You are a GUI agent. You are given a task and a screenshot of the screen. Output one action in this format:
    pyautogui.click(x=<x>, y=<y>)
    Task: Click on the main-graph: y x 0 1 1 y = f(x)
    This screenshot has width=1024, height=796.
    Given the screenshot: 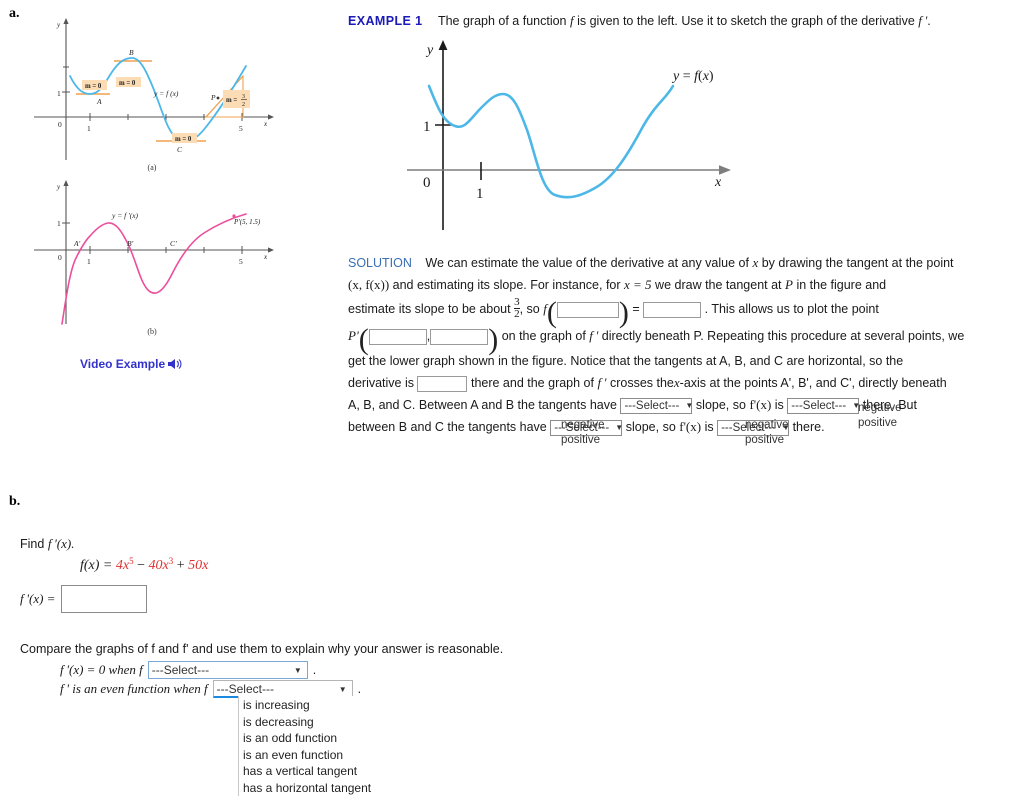 What is the action you would take?
    pyautogui.click(x=570, y=137)
    